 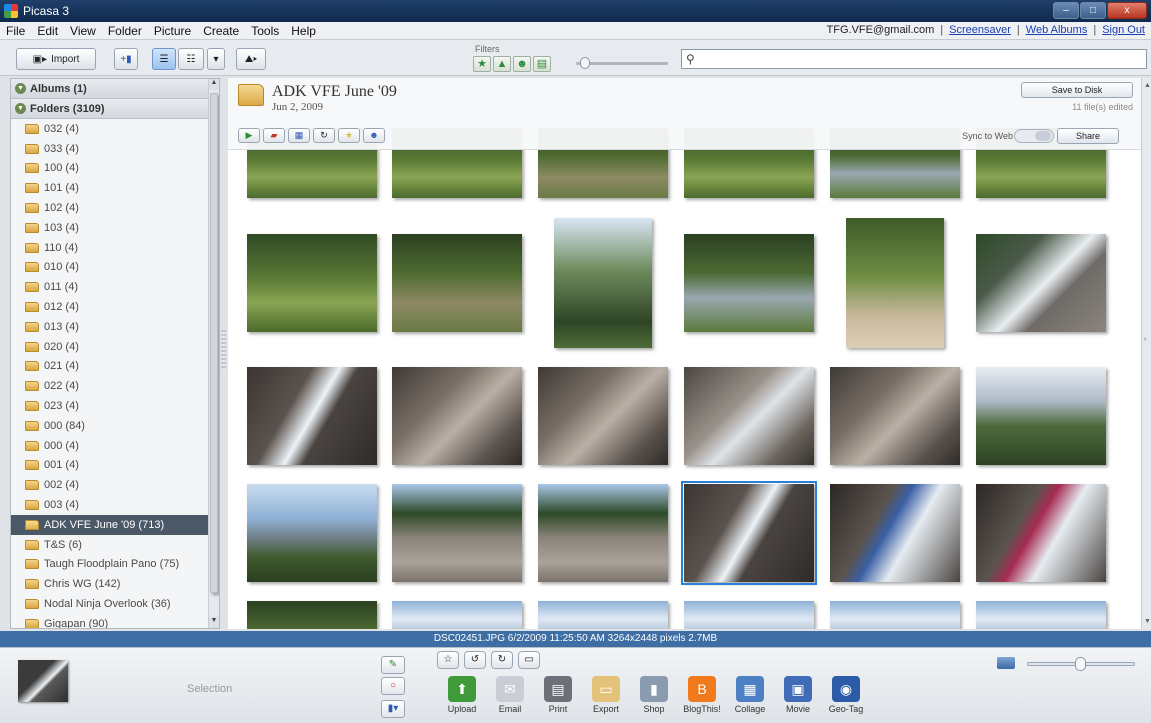 What do you see at coordinates (1077, 90) in the screenshot?
I see `save-to-disk-button: Save to Disk` at bounding box center [1077, 90].